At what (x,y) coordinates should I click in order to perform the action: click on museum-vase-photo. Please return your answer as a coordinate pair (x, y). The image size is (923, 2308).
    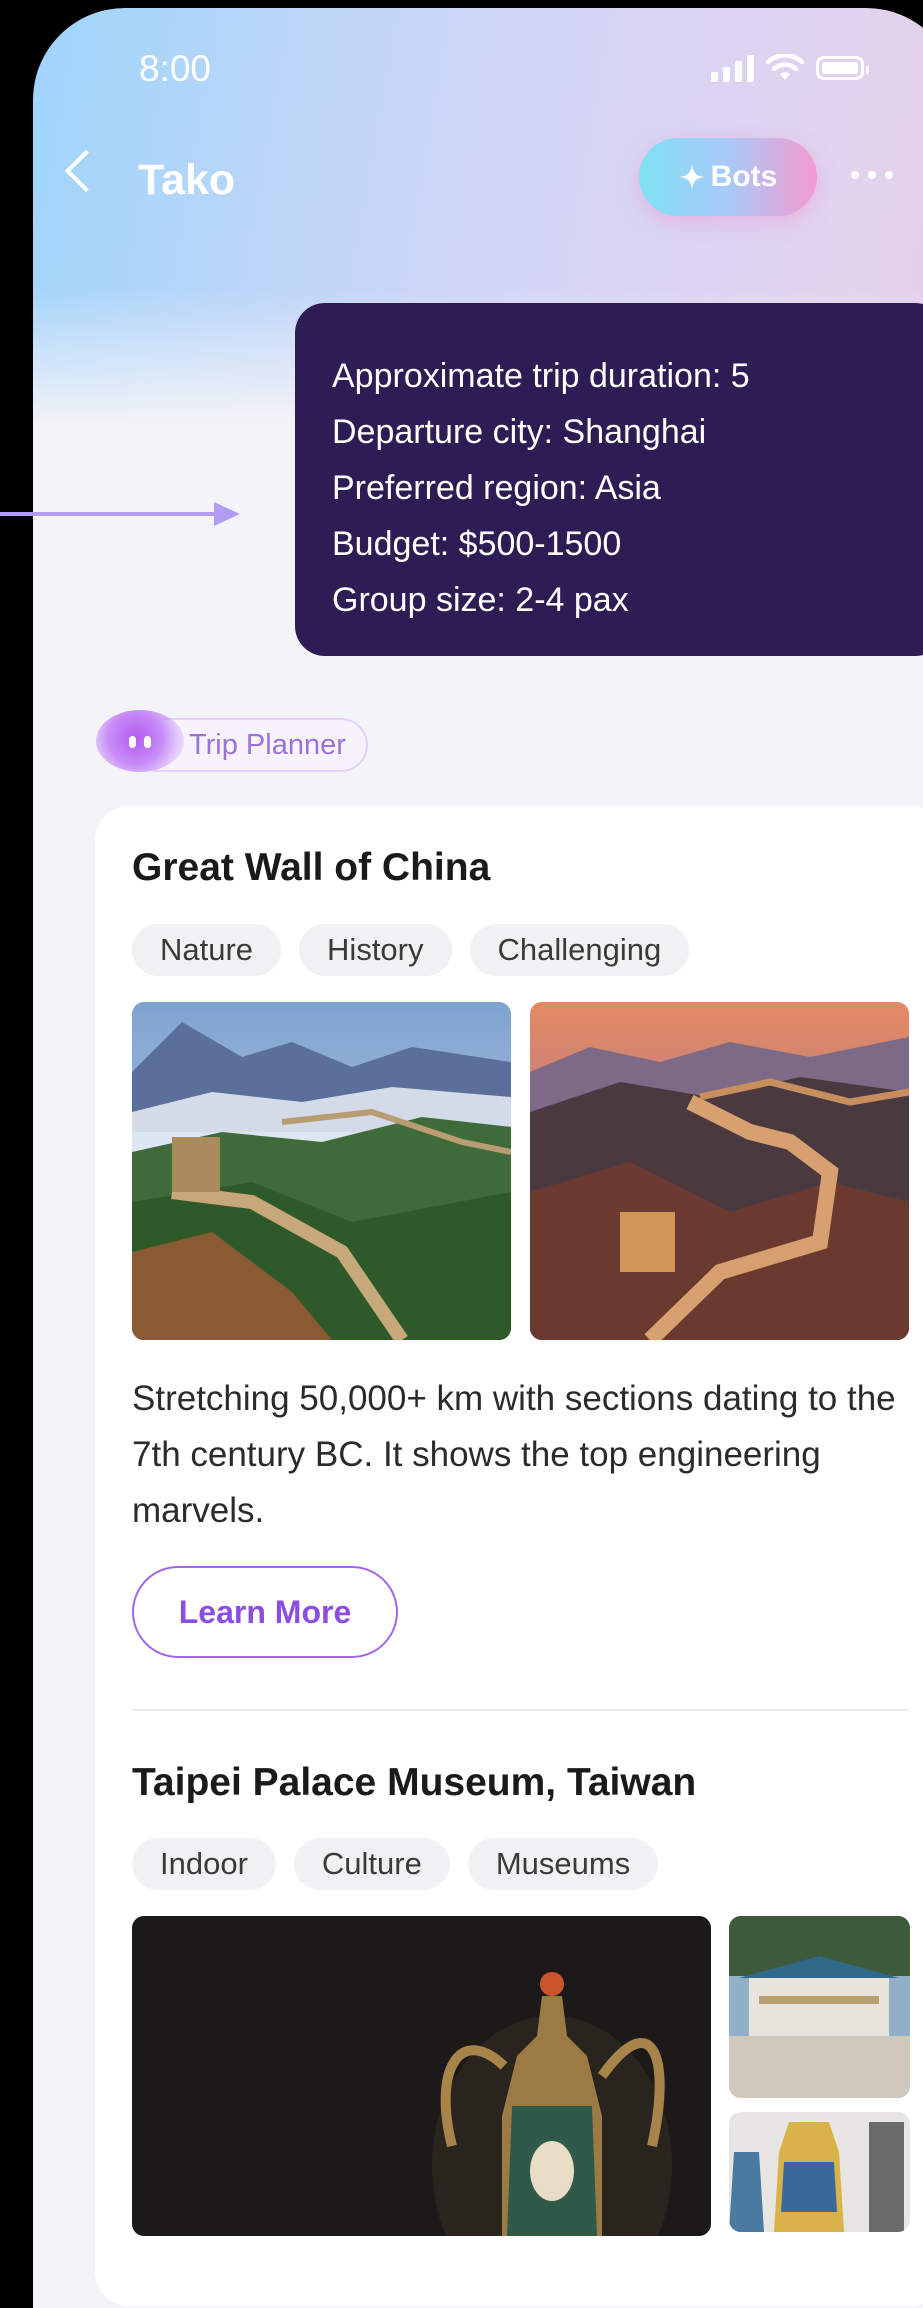
    Looking at the image, I should click on (421, 2076).